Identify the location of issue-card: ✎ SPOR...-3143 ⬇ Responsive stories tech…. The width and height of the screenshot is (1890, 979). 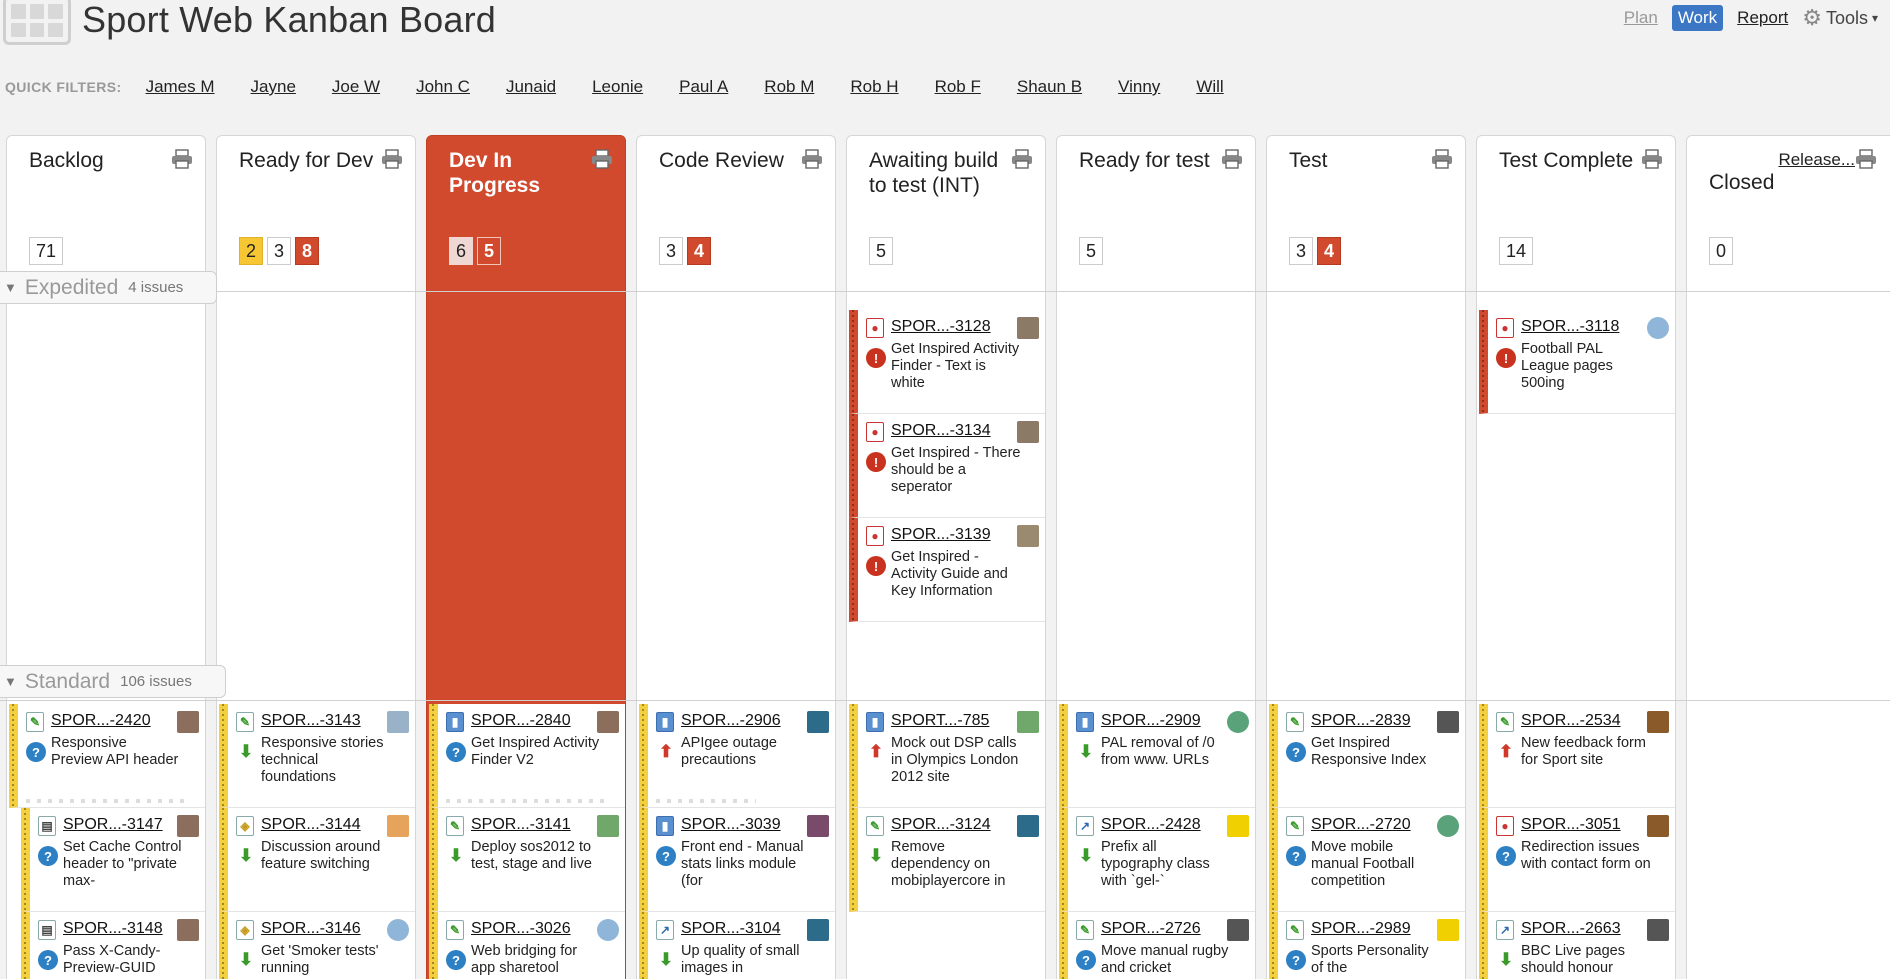
(317, 756).